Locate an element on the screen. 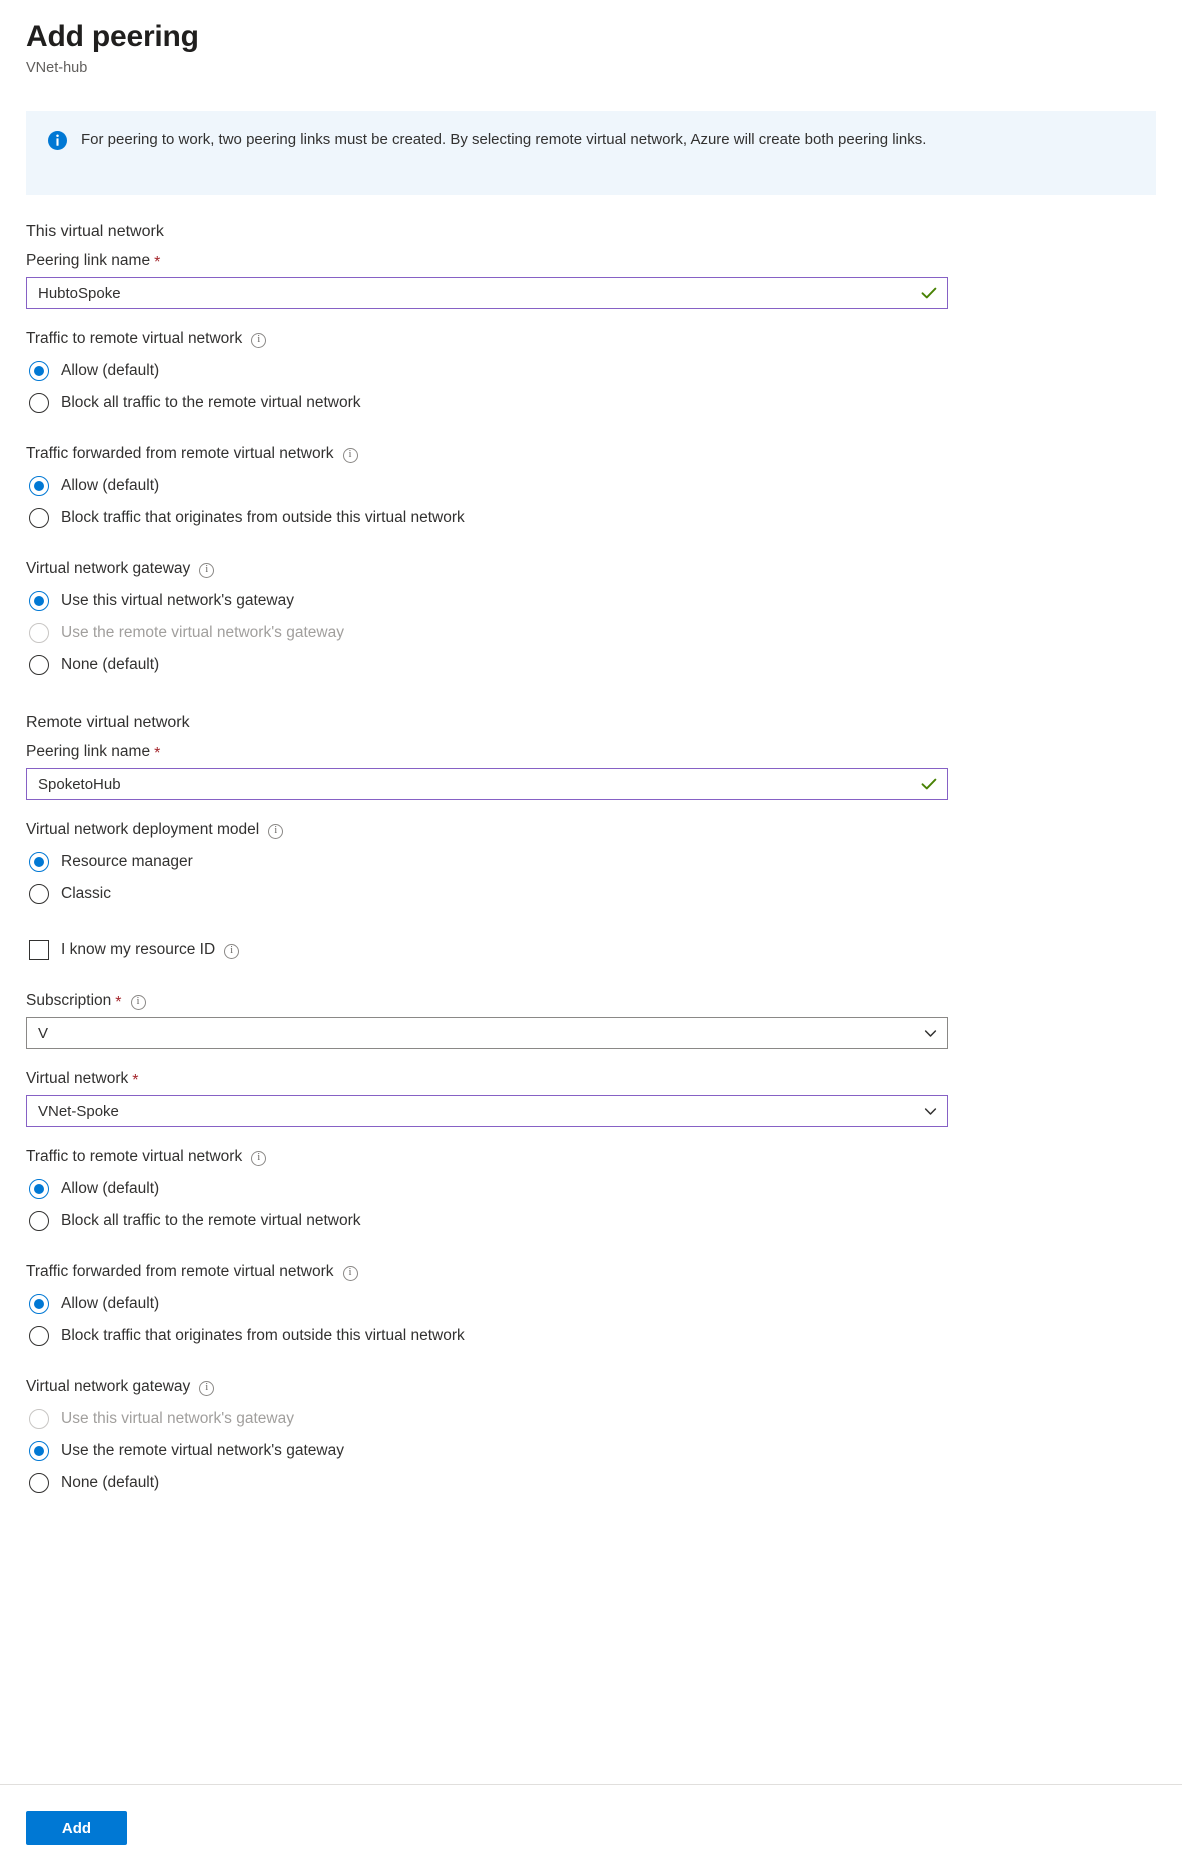  remote-traffic-to-remote-label: Traffic to remote virtual network i is located at coordinates (591, 1157).